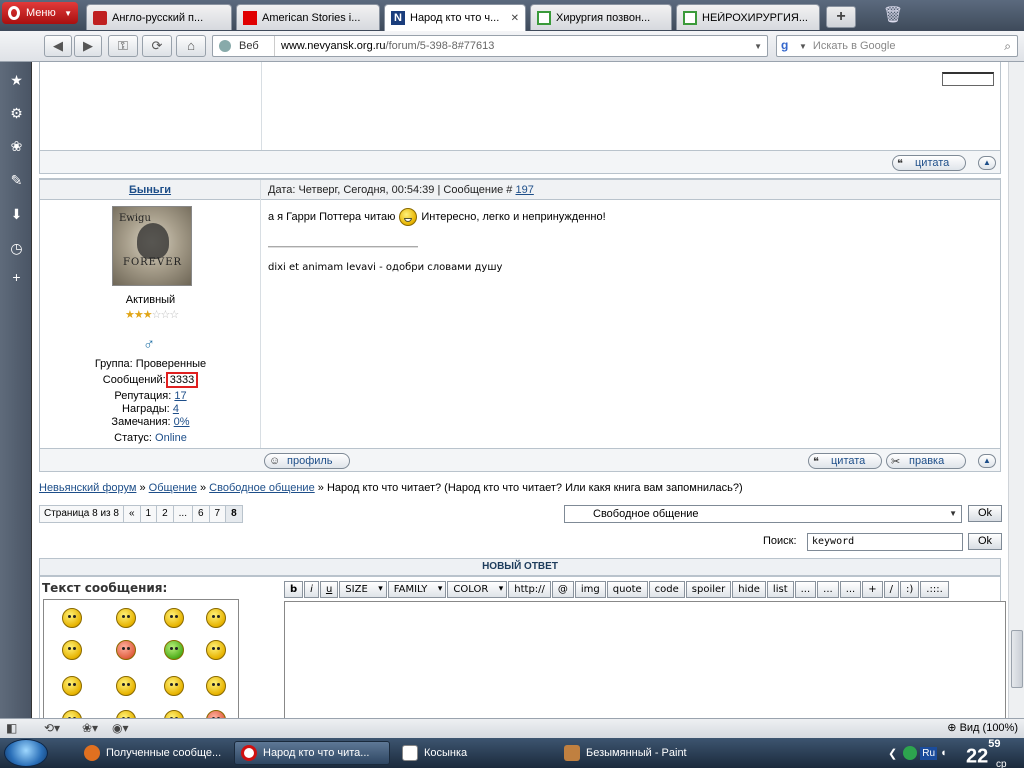  I want to click on search-icon: ⌕, so click(1007, 46).